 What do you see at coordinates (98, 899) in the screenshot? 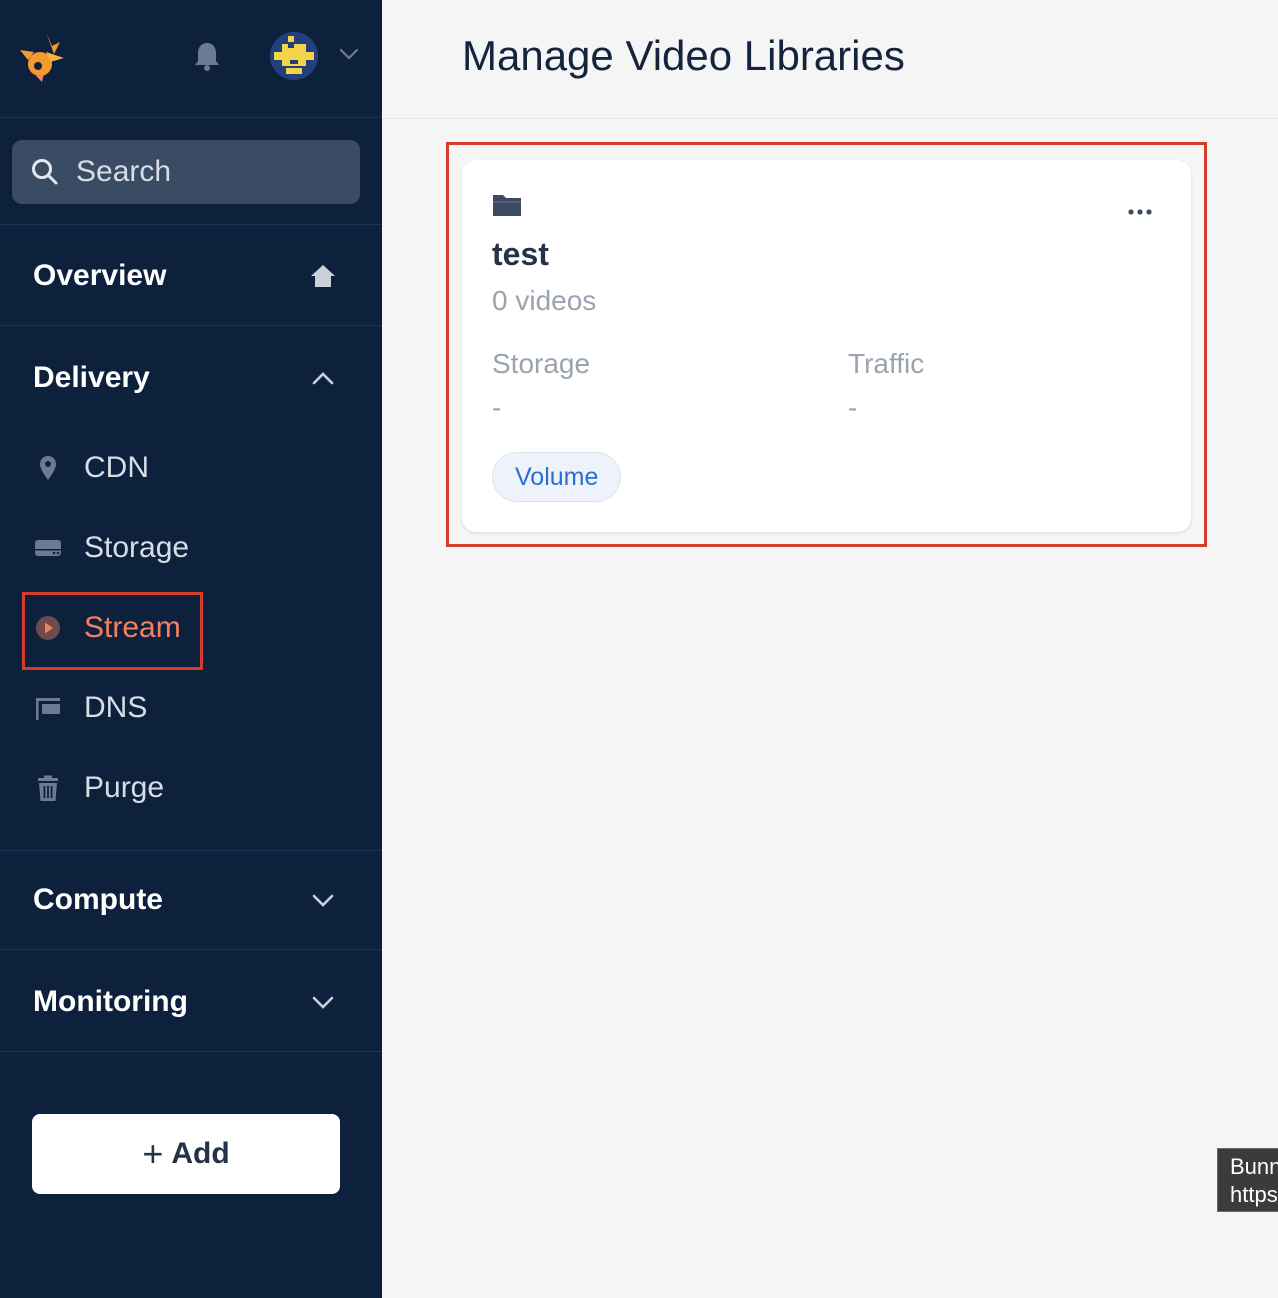
I see `section-title: Compute` at bounding box center [98, 899].